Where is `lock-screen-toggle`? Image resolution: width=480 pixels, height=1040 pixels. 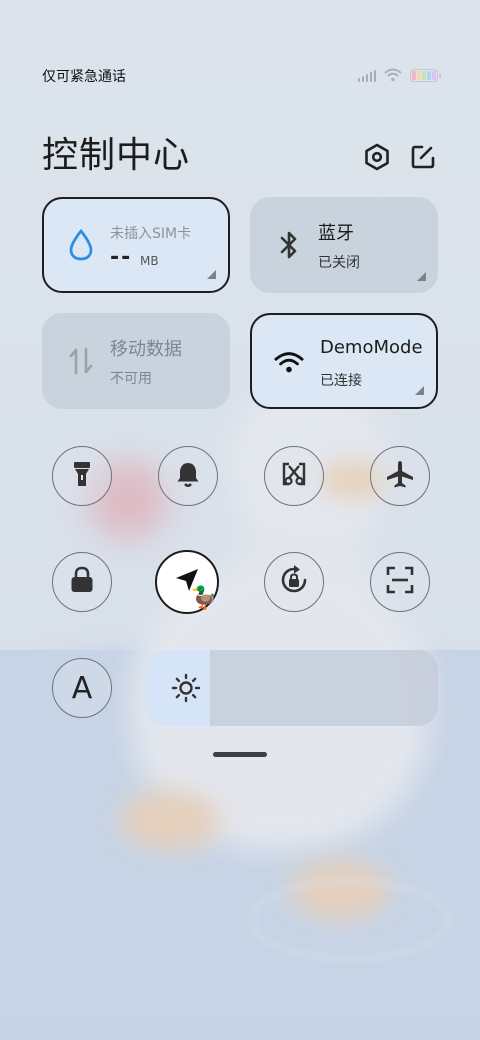
lock-screen-toggle is located at coordinates (82, 582).